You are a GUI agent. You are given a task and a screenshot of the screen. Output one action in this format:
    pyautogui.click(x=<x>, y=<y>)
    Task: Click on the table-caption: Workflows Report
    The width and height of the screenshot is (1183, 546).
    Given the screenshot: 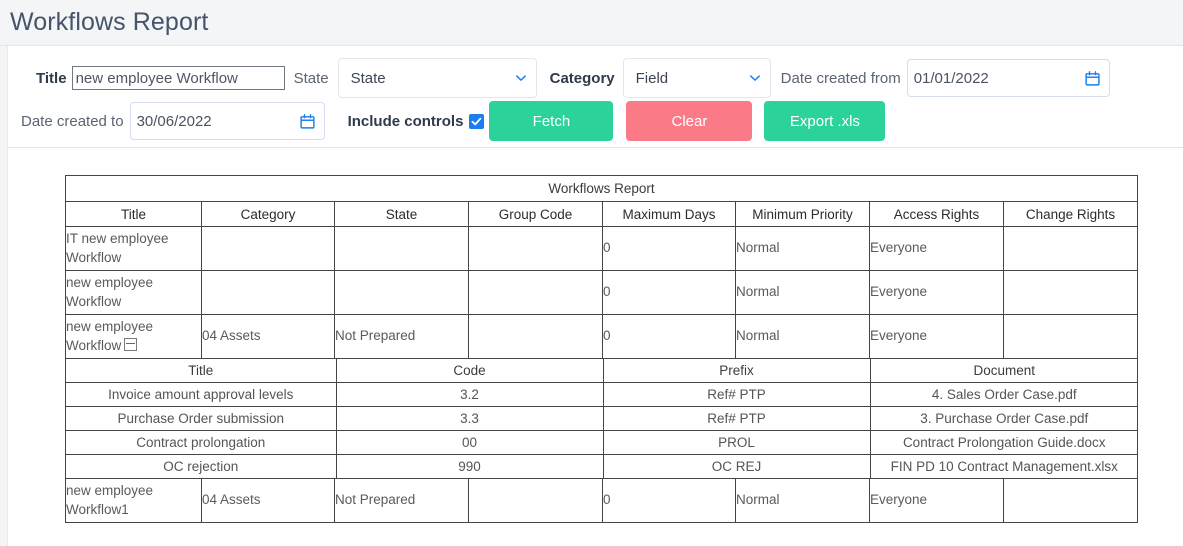 What is the action you would take?
    pyautogui.click(x=601, y=188)
    